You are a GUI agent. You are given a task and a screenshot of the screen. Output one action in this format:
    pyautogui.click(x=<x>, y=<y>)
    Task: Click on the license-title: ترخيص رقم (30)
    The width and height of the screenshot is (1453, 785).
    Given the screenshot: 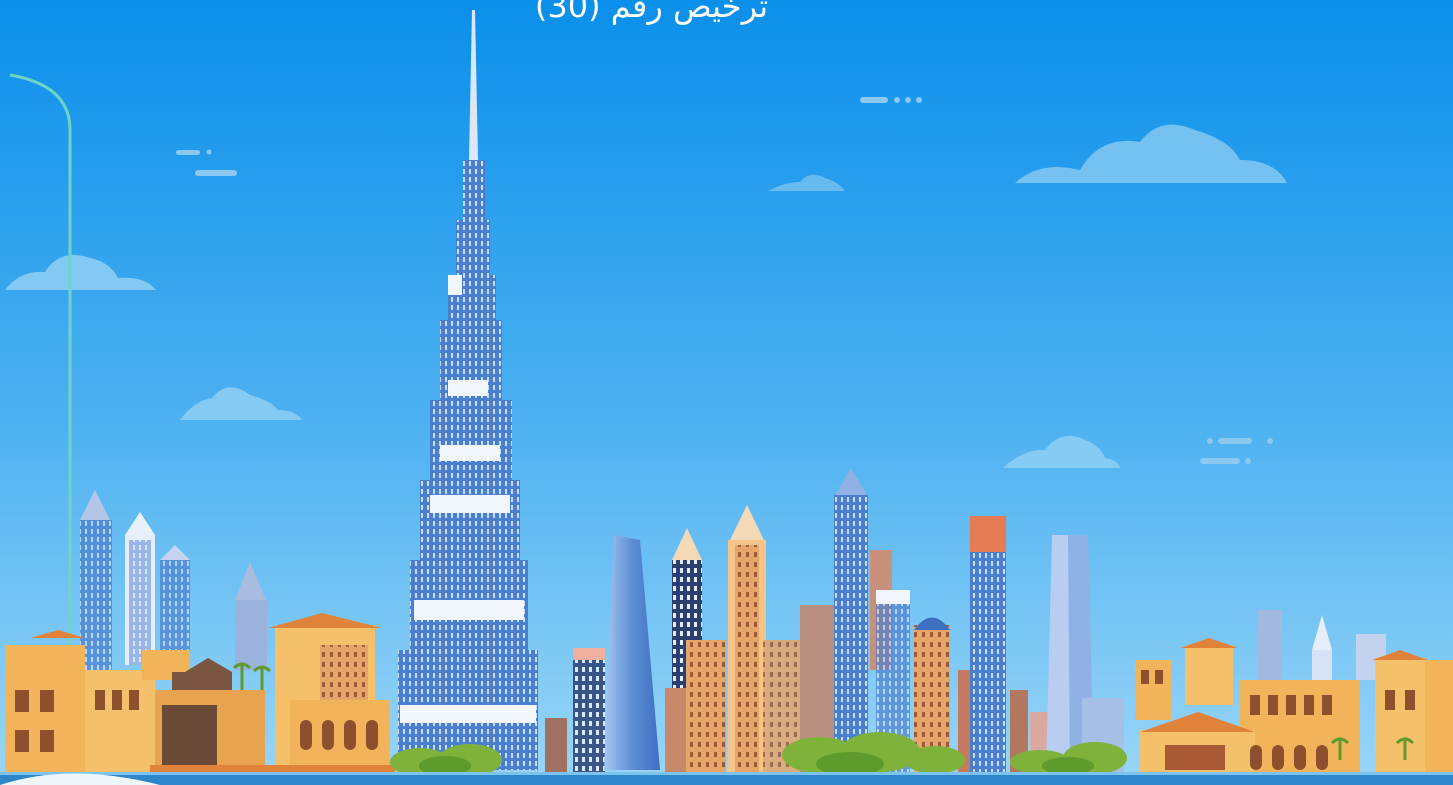 What is the action you would take?
    pyautogui.click(x=651, y=12)
    